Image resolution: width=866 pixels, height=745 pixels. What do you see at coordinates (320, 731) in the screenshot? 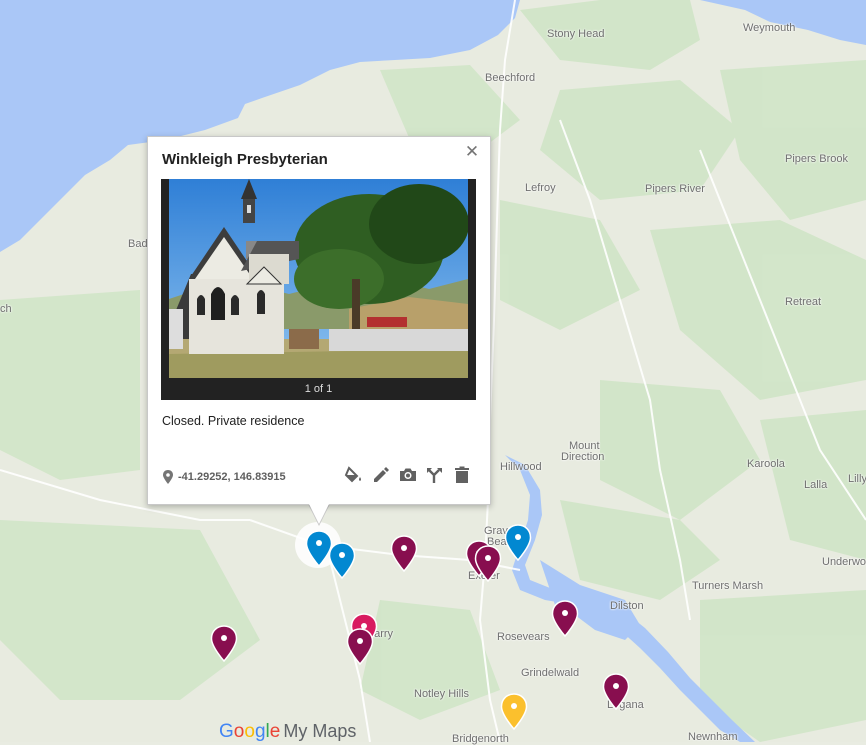
I see `my-maps-label: My Maps` at bounding box center [320, 731].